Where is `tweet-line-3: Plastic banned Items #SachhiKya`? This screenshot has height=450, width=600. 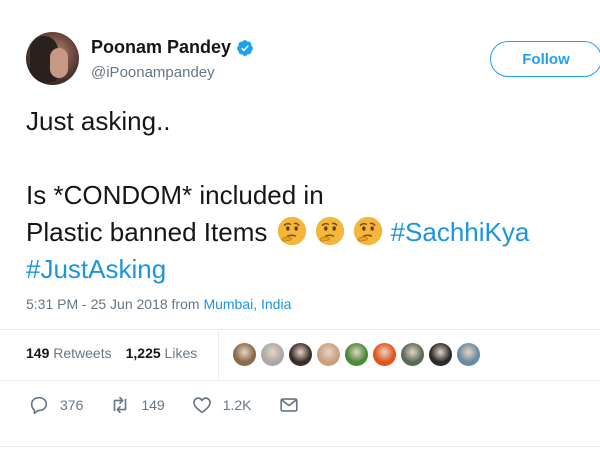
tweet-line-3: Plastic banned Items #SachhiKya is located at coordinates (313, 232).